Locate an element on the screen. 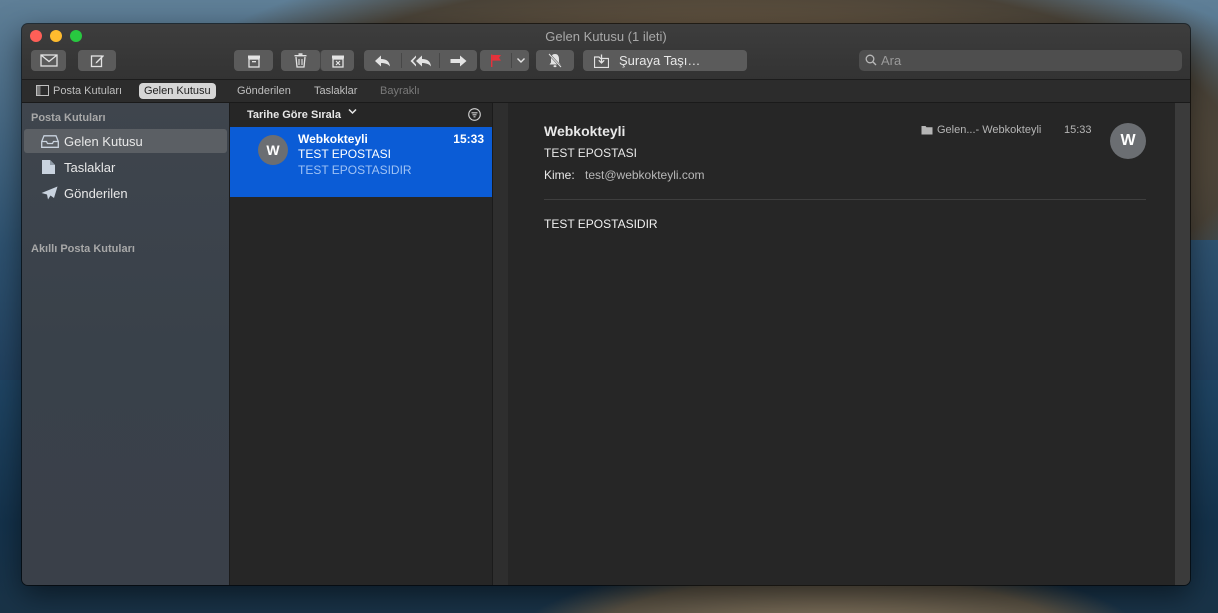 The image size is (1218, 613). search-icon is located at coordinates (871, 60).